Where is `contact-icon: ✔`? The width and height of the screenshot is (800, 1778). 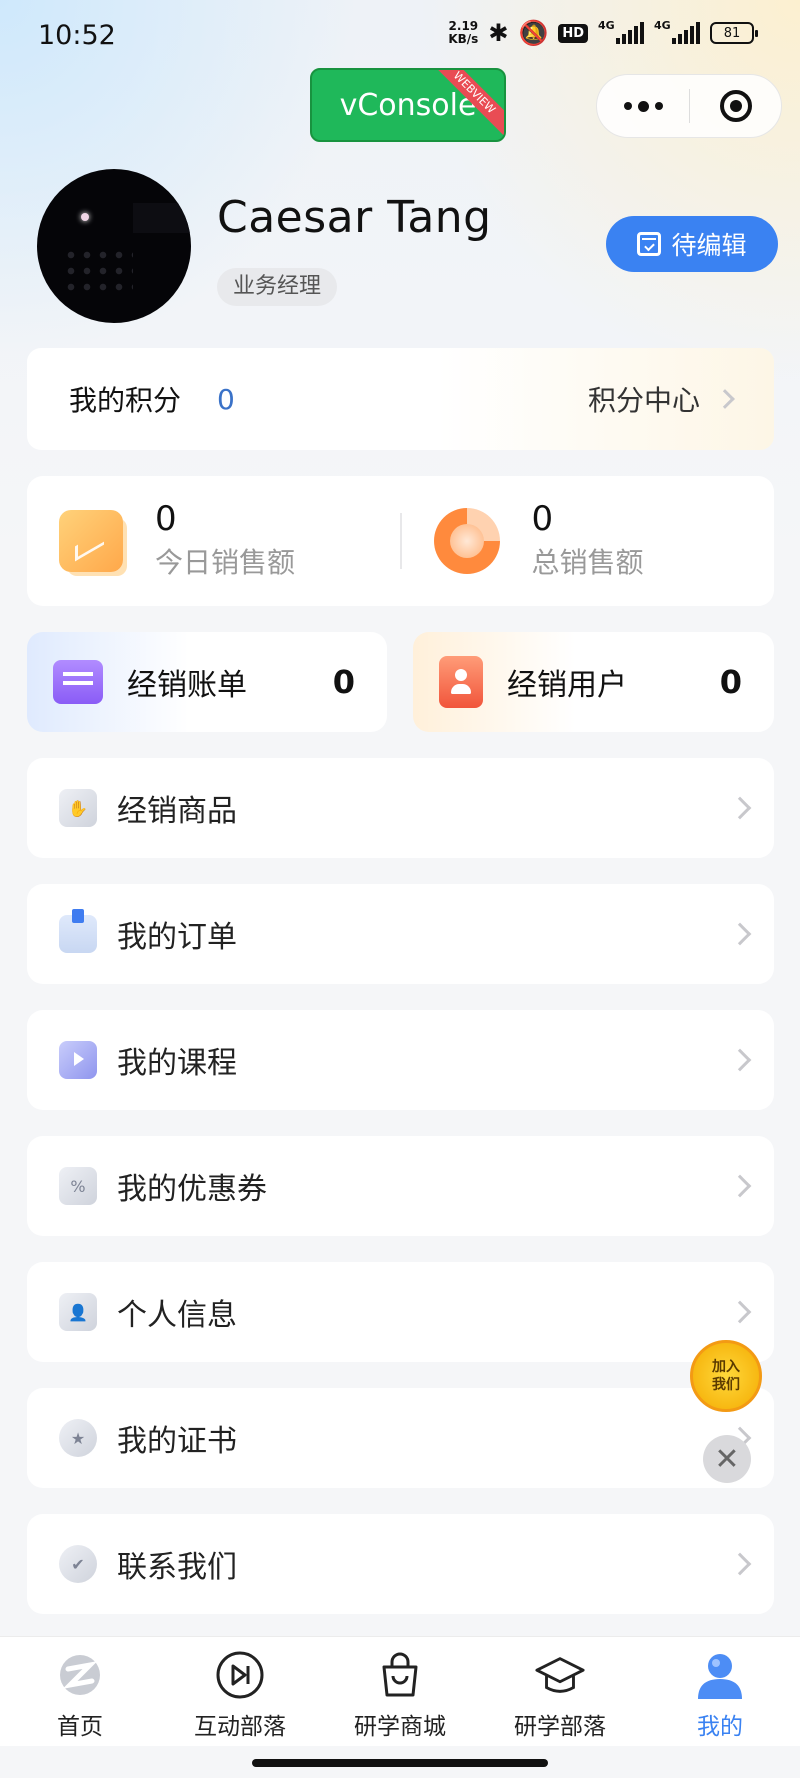 contact-icon: ✔ is located at coordinates (78, 1564).